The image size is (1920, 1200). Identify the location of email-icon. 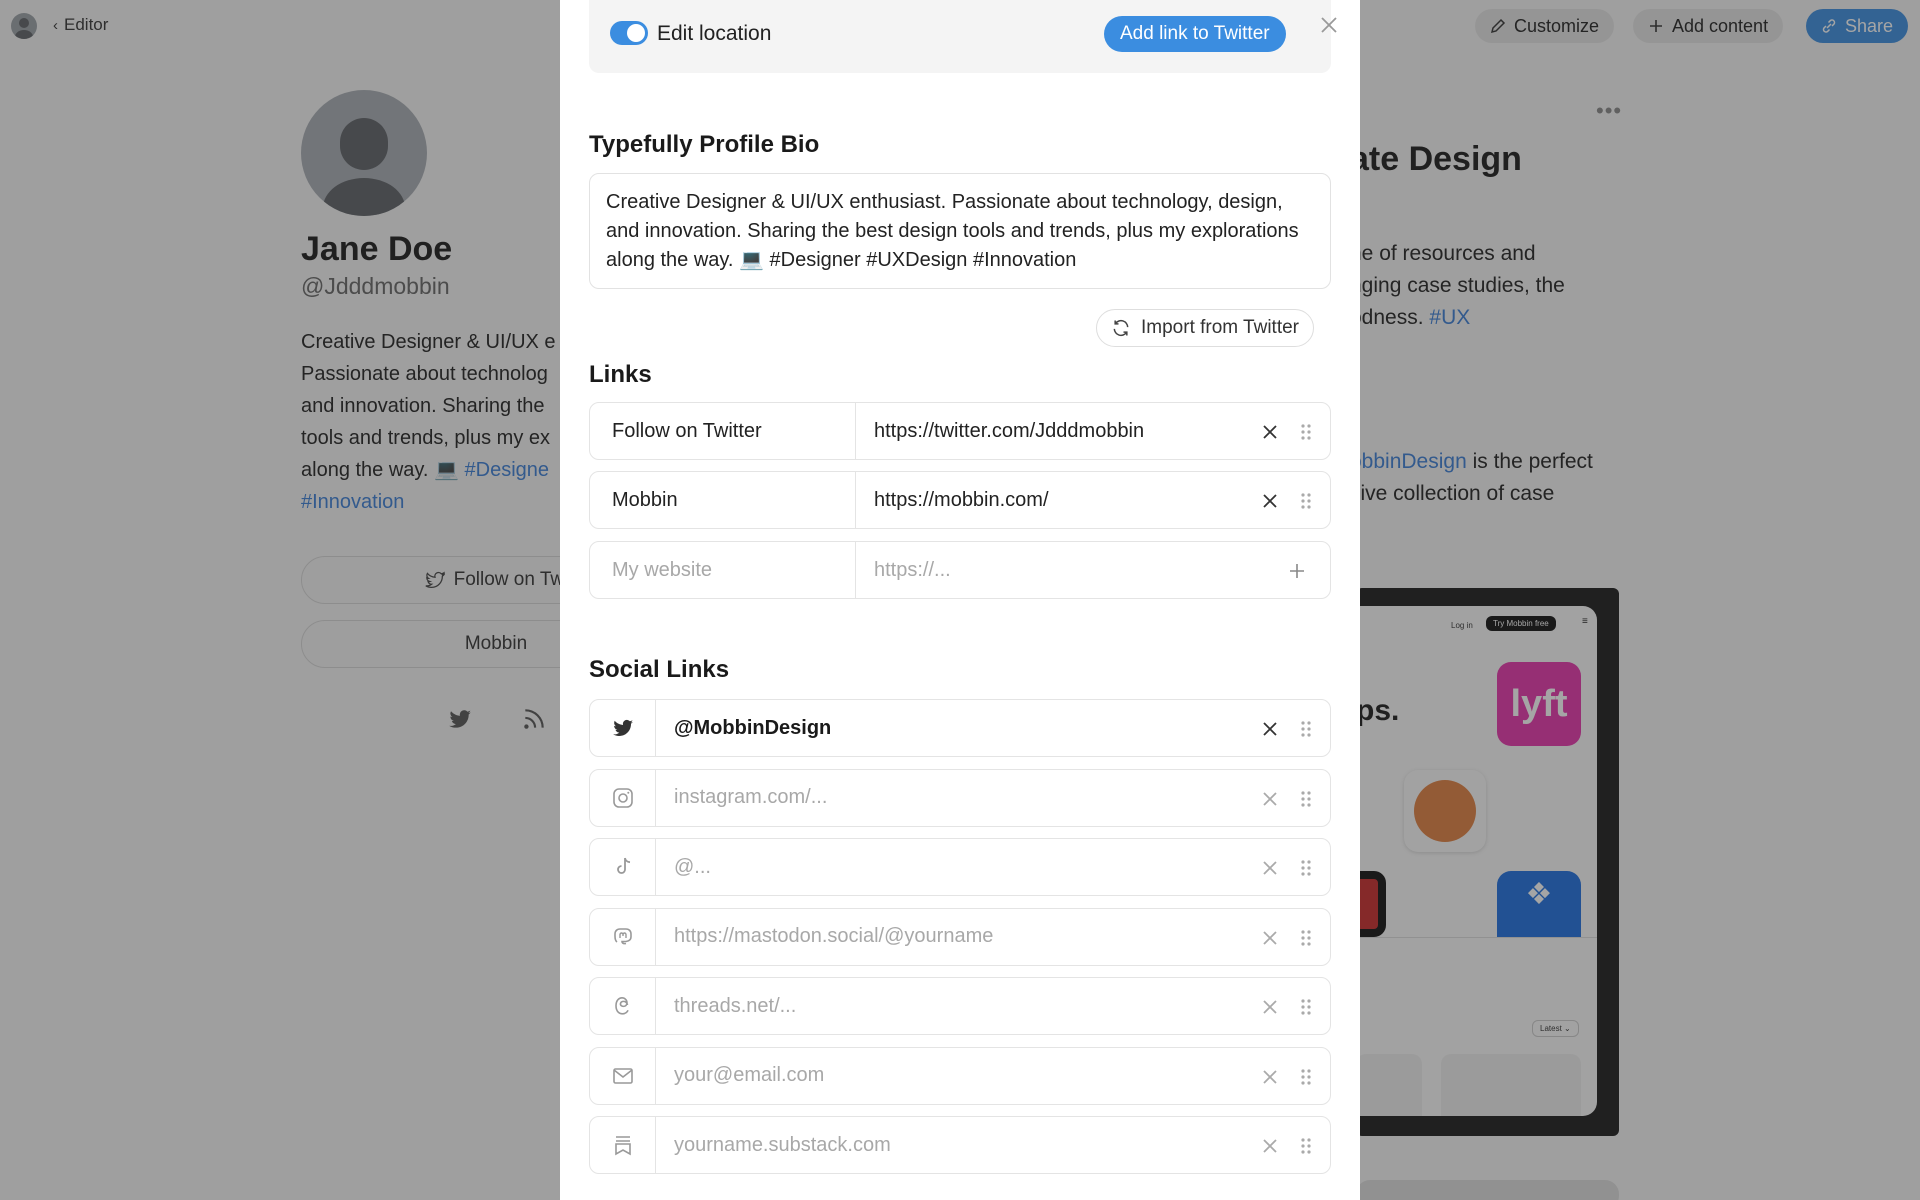
(622, 1075).